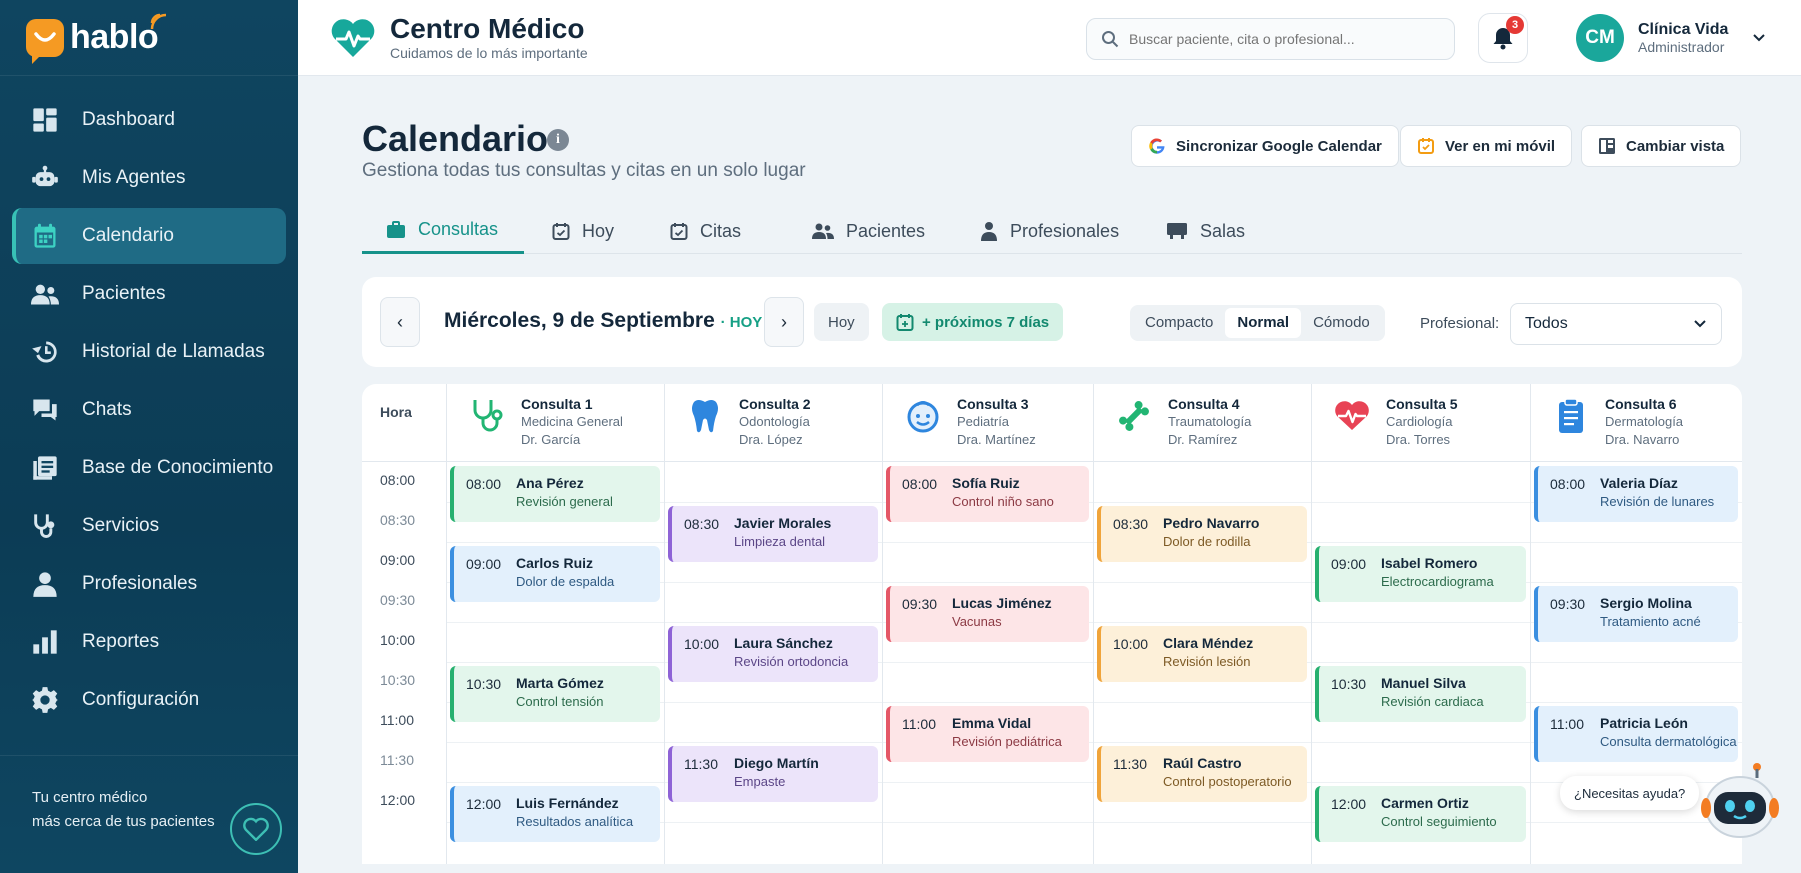 The image size is (1801, 873). What do you see at coordinates (400, 322) in the screenshot?
I see `prev-day-button: ‹` at bounding box center [400, 322].